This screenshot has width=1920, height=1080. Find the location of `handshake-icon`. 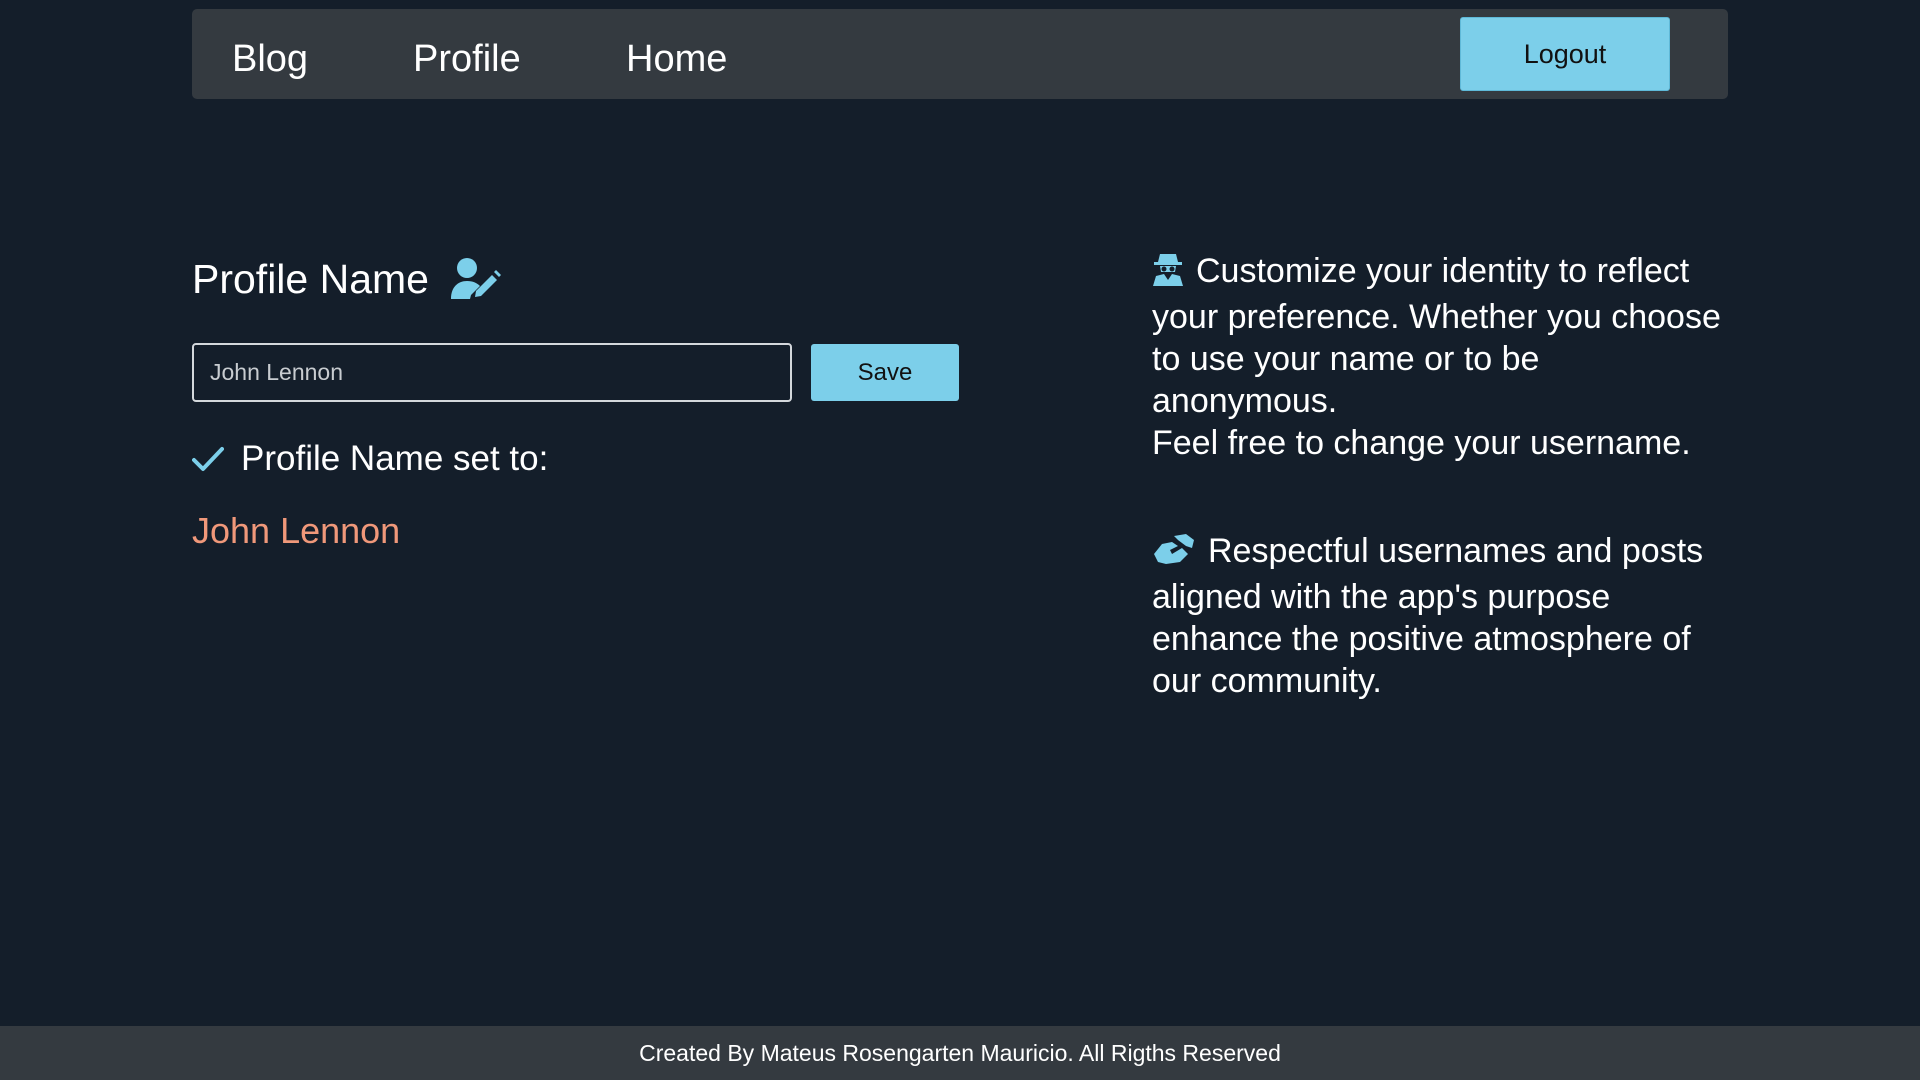

handshake-icon is located at coordinates (1174, 554).